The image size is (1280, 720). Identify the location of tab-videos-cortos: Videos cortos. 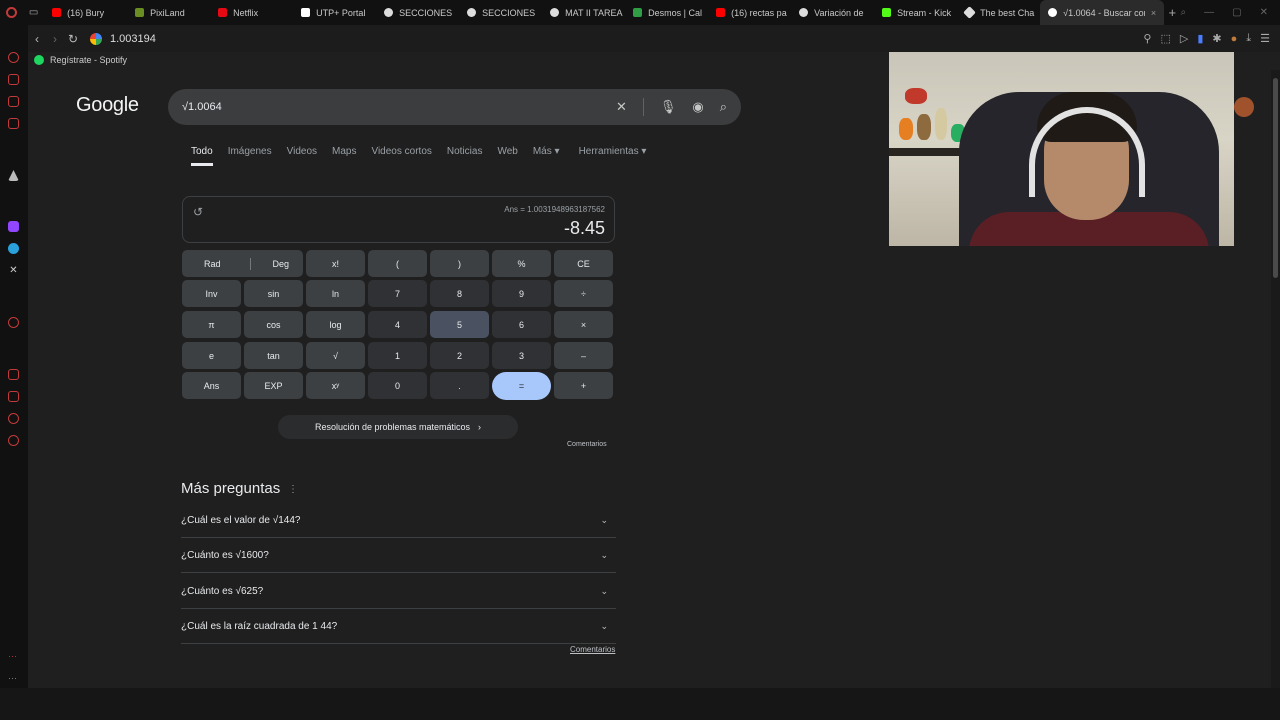
(401, 156).